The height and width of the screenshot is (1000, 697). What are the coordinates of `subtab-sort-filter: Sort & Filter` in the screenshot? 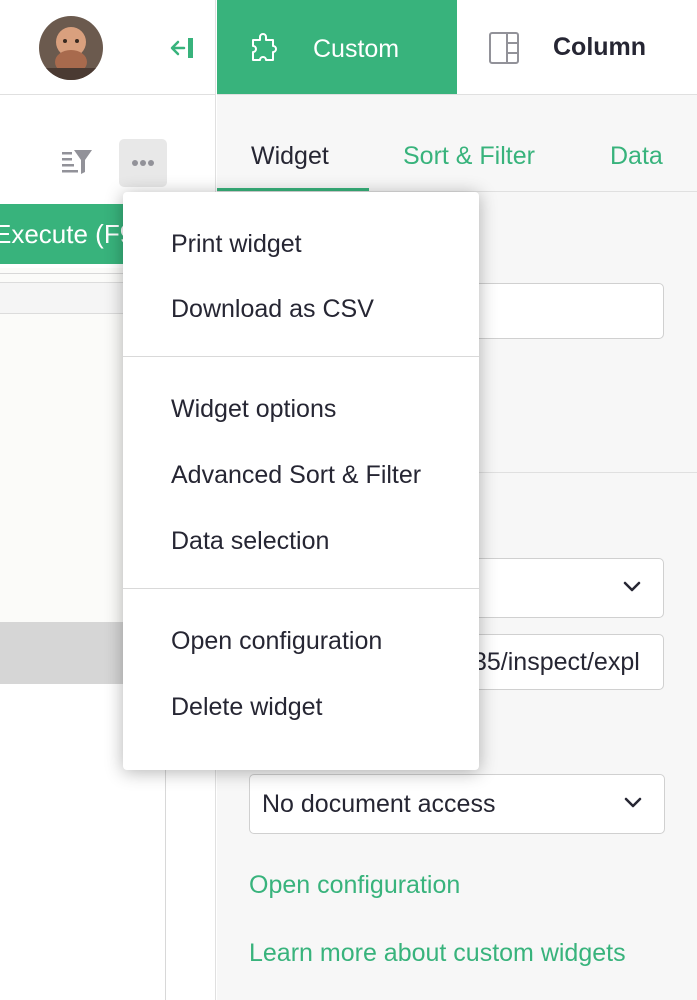 It's located at (469, 156).